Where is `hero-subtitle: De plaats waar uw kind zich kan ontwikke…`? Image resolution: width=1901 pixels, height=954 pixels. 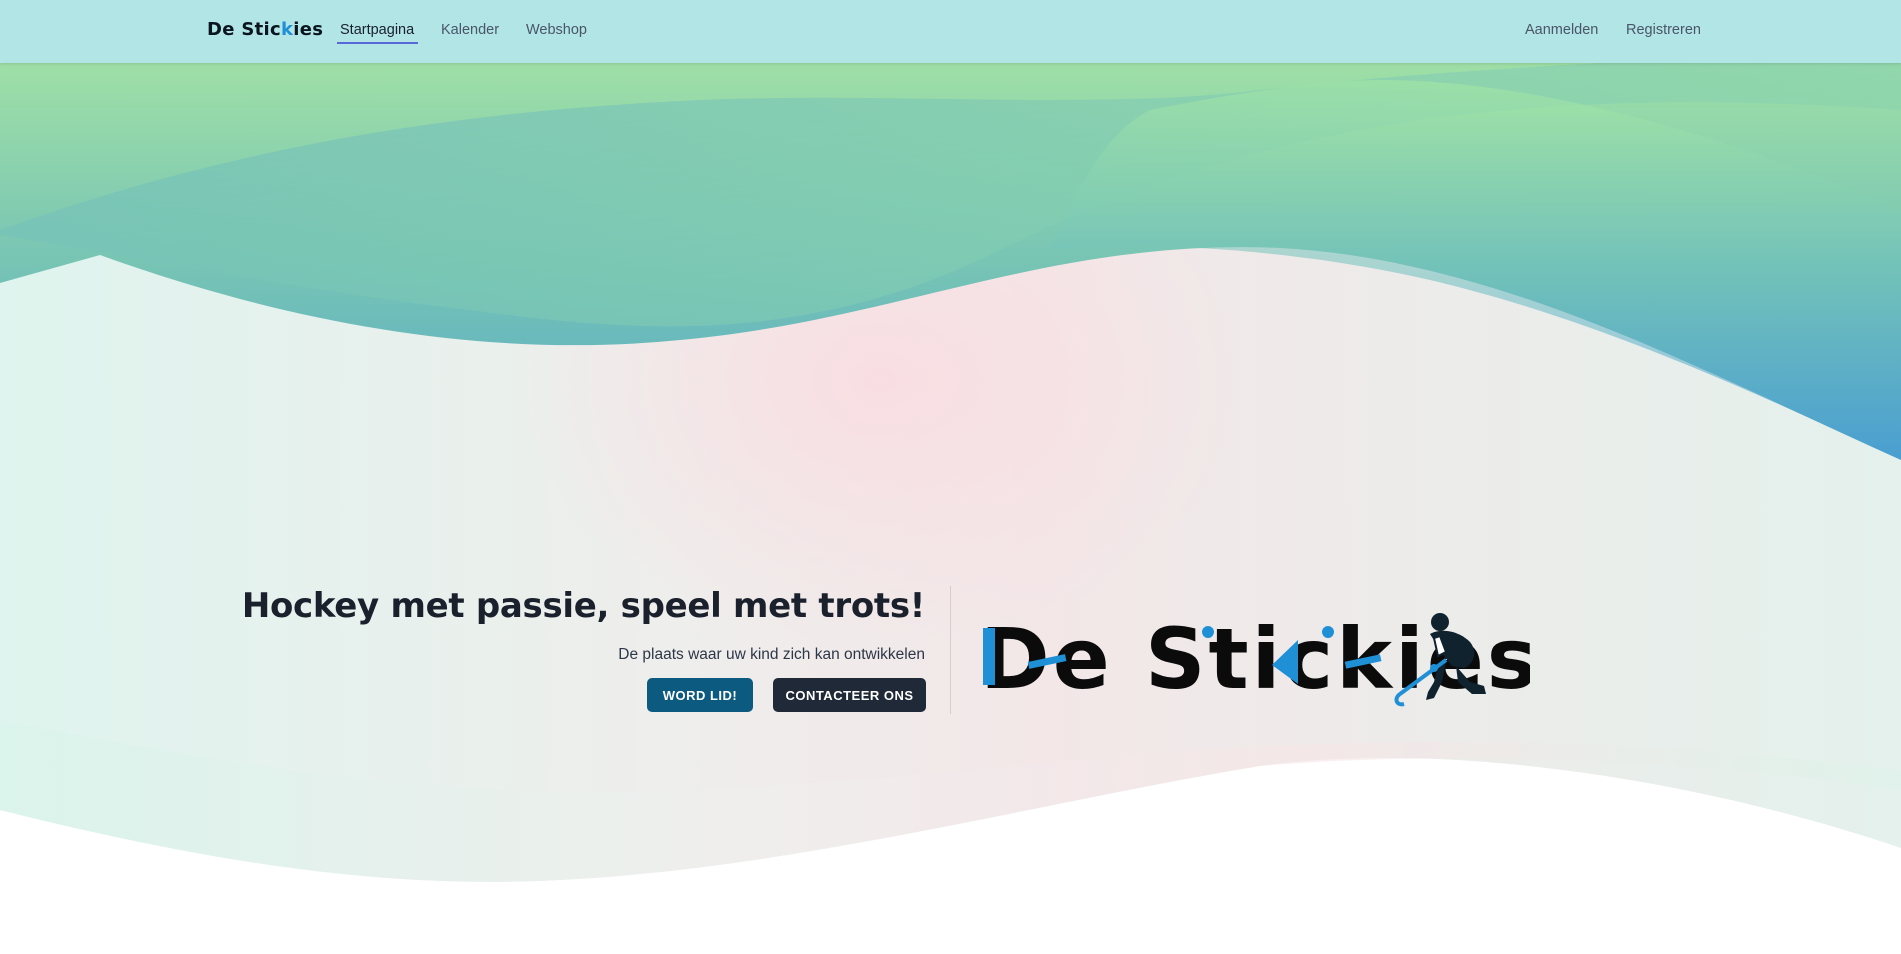 hero-subtitle: De plaats waar uw kind zich kan ontwikke… is located at coordinates (771, 654).